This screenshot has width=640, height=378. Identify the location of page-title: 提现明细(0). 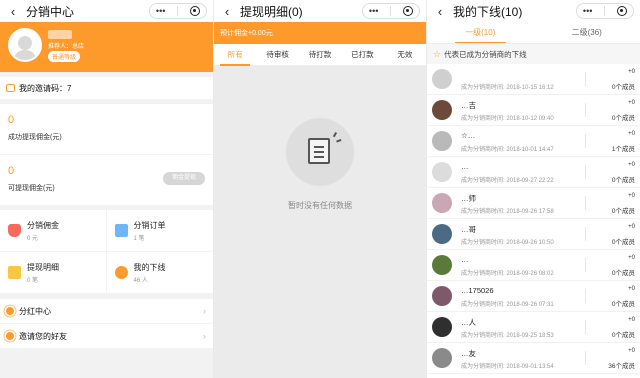
(271, 11).